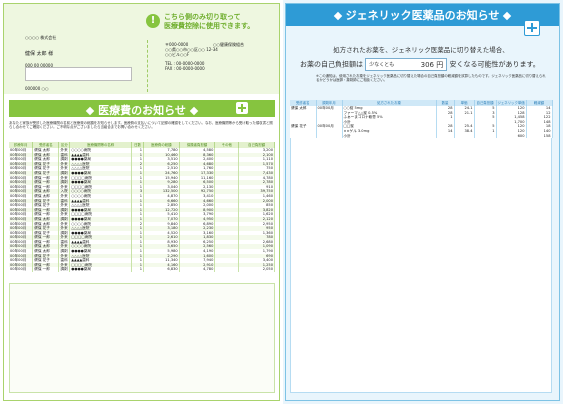 The height and width of the screenshot is (404, 563). I want to click on medical-cell: 6,830, so click(161, 270).